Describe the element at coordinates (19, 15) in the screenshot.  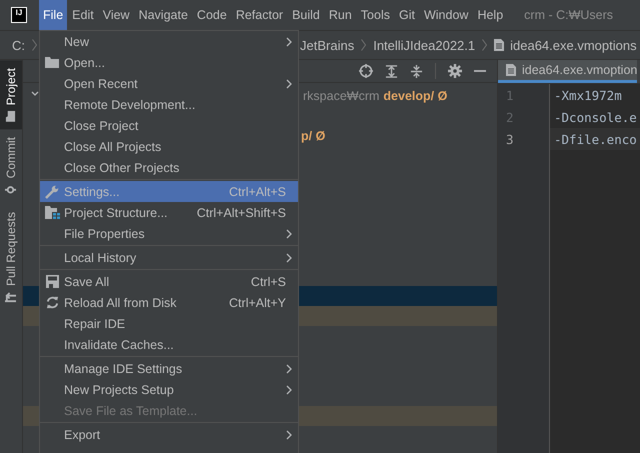
I see `app-logo-icon: IJ` at that location.